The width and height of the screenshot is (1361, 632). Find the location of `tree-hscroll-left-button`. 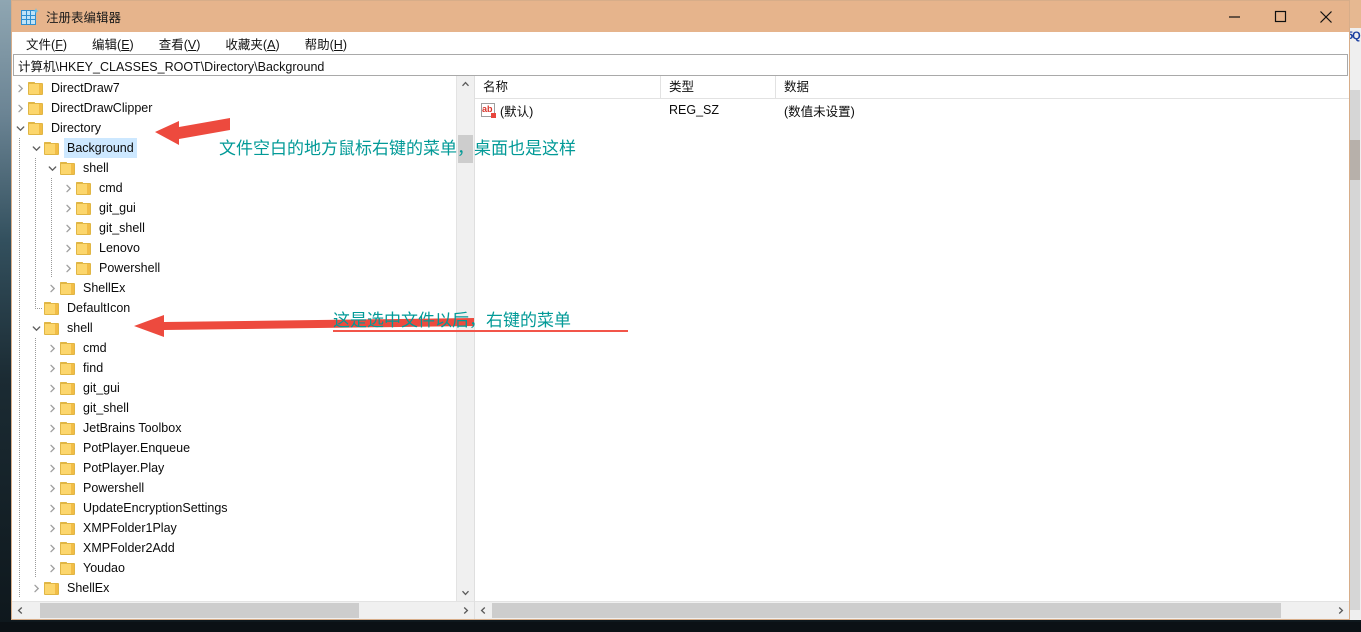

tree-hscroll-left-button is located at coordinates (20, 610).